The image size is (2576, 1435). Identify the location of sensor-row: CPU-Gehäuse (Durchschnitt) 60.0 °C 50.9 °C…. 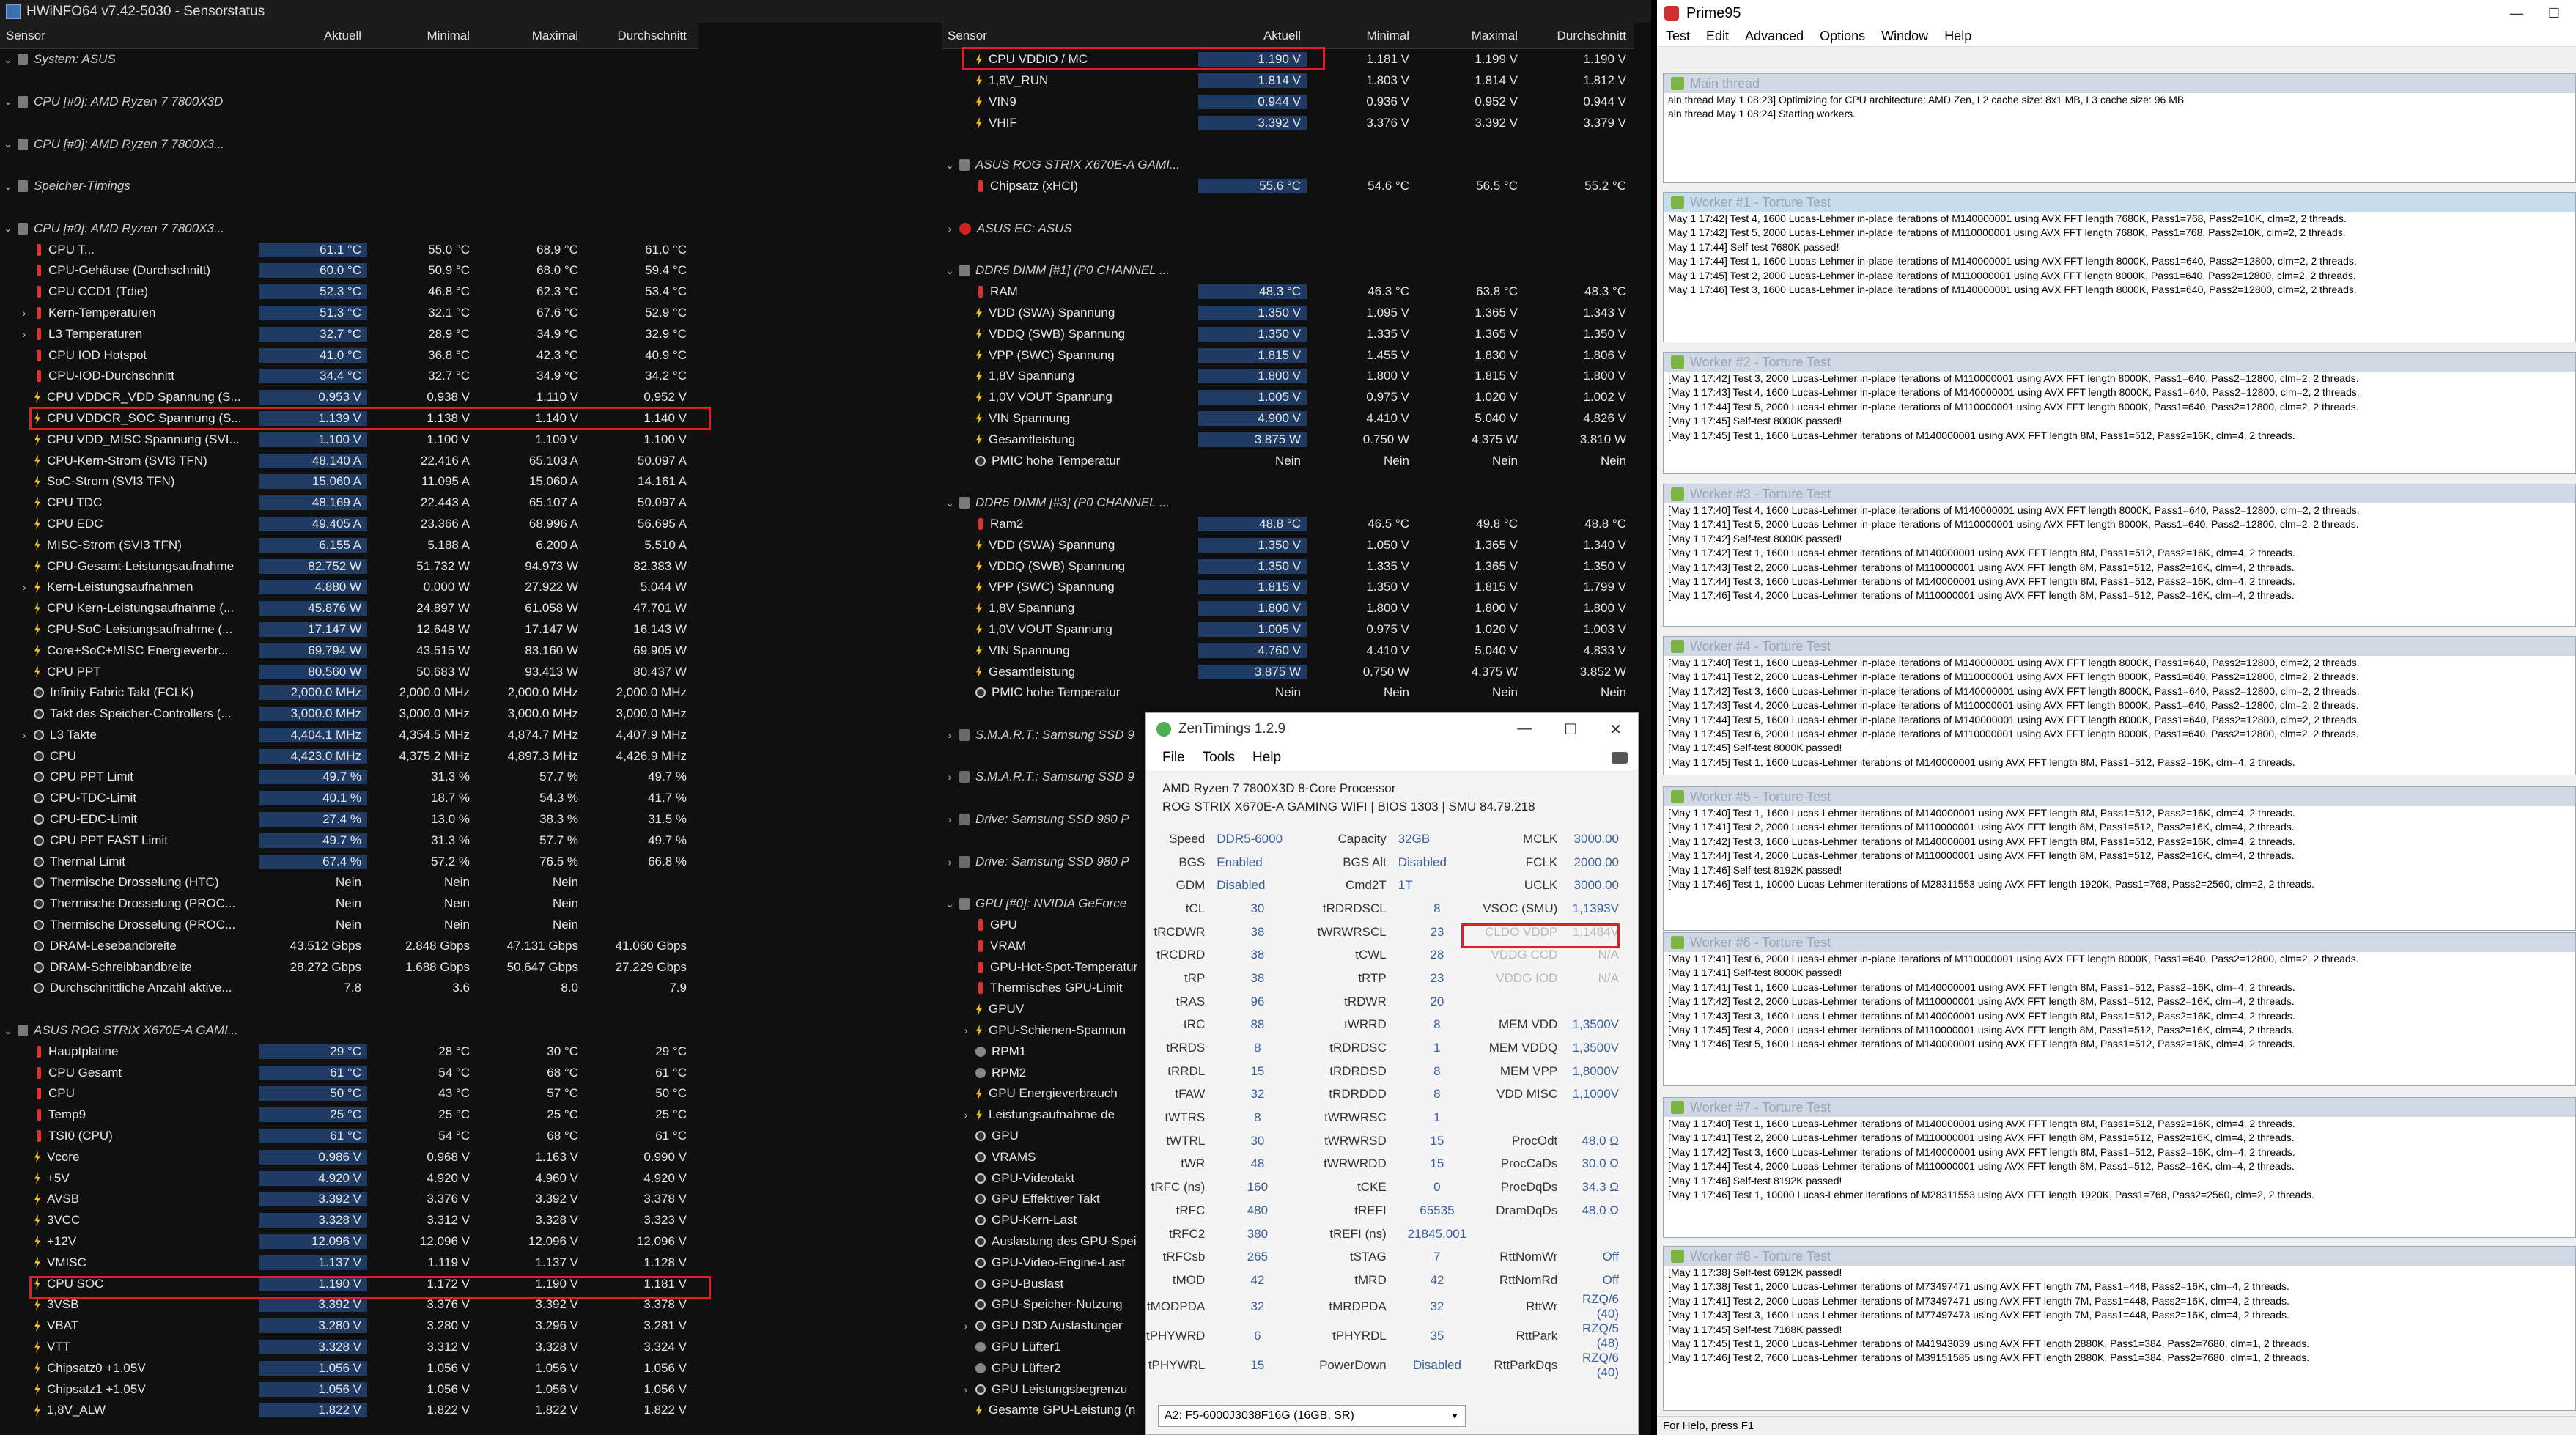
(349, 270).